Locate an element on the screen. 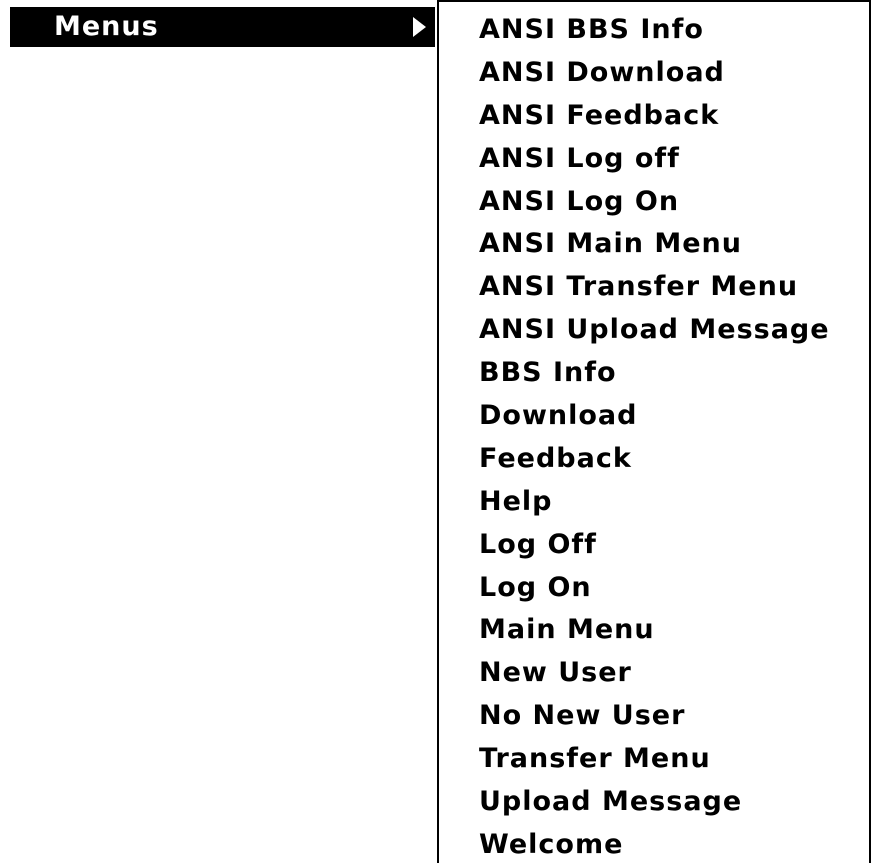  submenu-item-no-new-user: No New User is located at coordinates (654, 717).